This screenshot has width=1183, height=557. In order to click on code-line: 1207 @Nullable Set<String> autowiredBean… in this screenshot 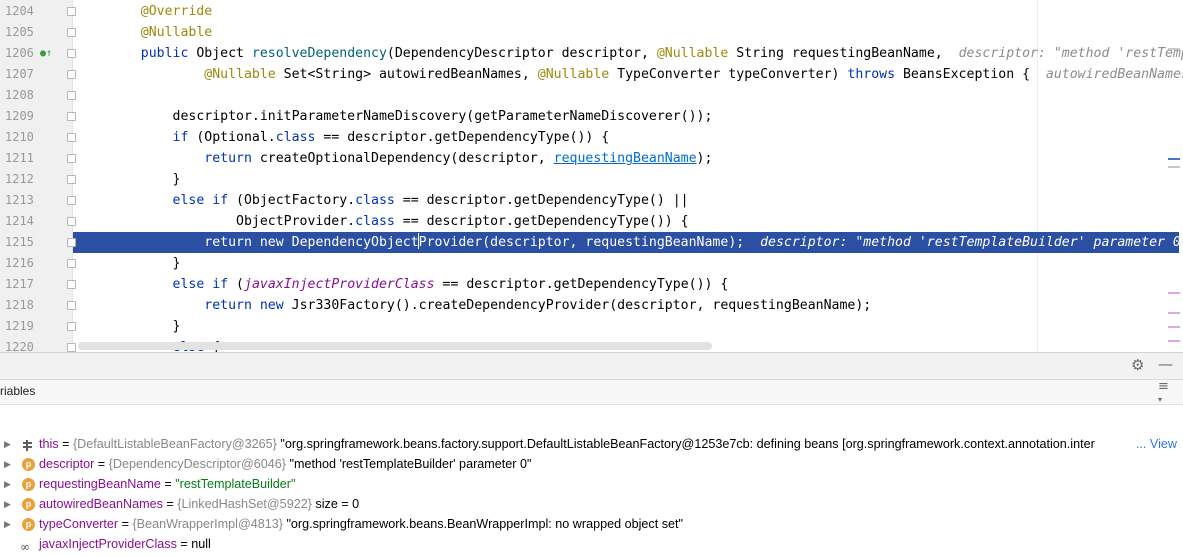, I will do `click(591, 74)`.